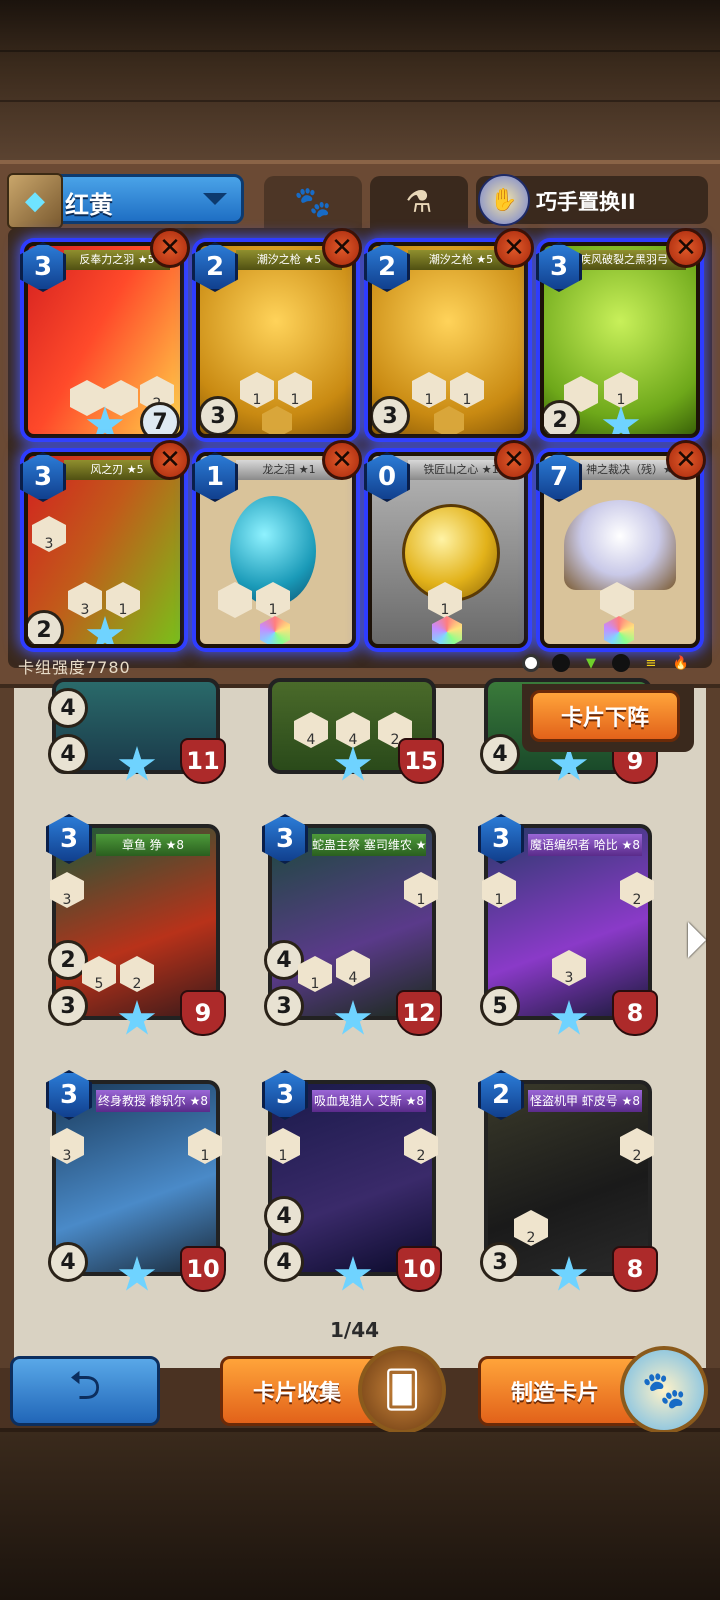  What do you see at coordinates (89, 205) in the screenshot?
I see `deck-name: 红黄` at bounding box center [89, 205].